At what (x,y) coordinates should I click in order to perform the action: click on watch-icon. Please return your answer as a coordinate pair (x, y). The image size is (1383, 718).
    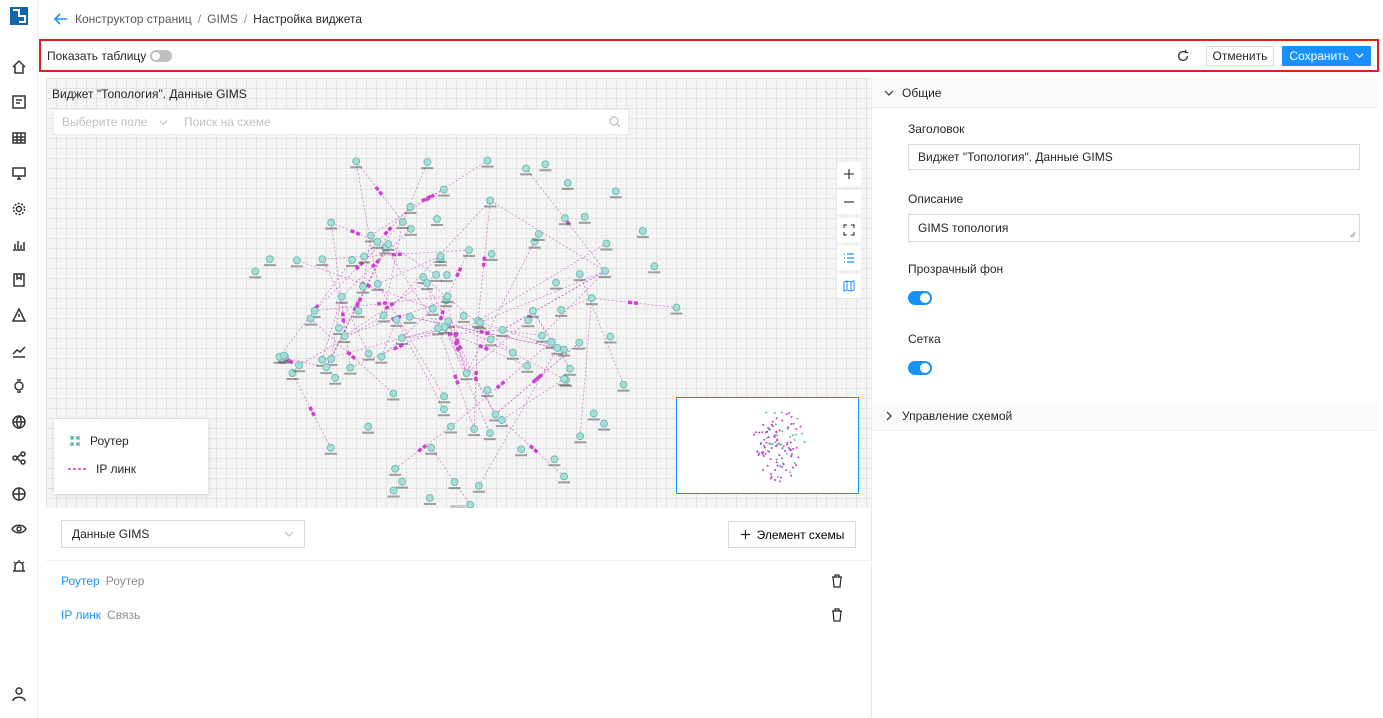
    Looking at the image, I should click on (19, 386).